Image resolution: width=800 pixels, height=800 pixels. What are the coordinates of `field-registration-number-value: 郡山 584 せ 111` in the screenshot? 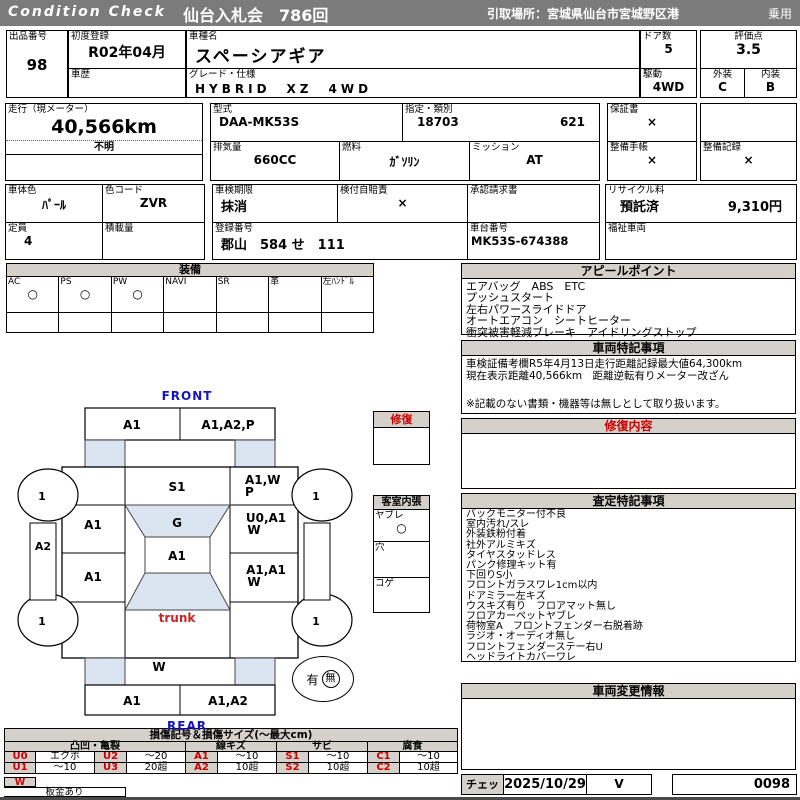 It's located at (283, 245).